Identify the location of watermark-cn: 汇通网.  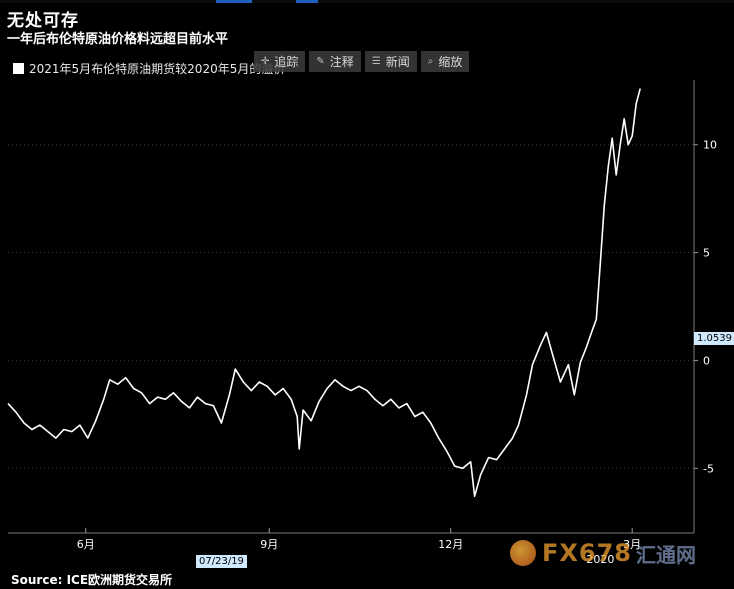
(666, 554).